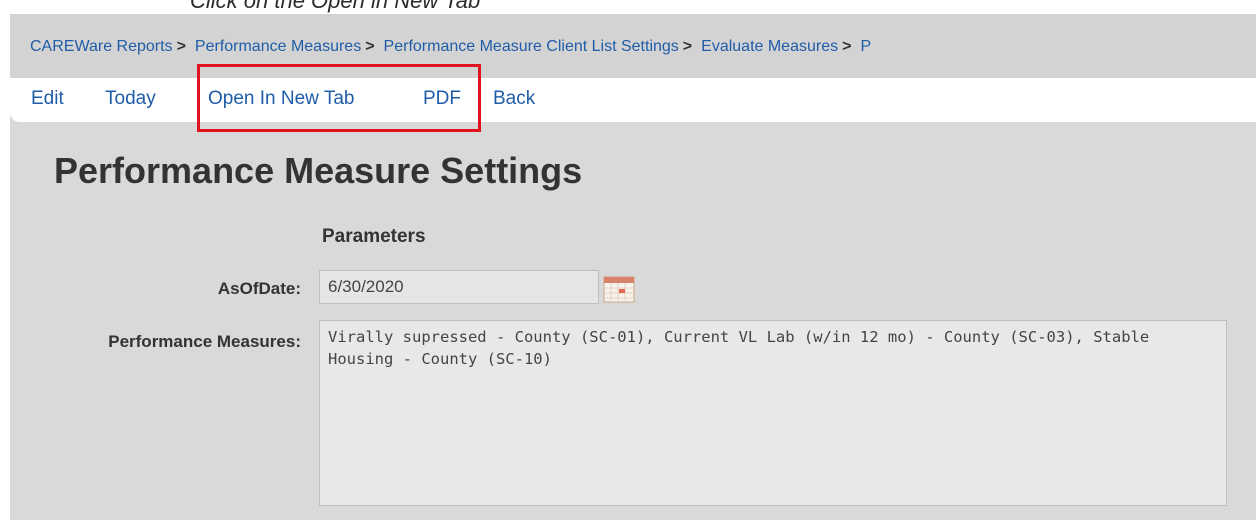 Image resolution: width=1256 pixels, height=520 pixels. I want to click on page-title: Performance Measure Settings, so click(318, 170).